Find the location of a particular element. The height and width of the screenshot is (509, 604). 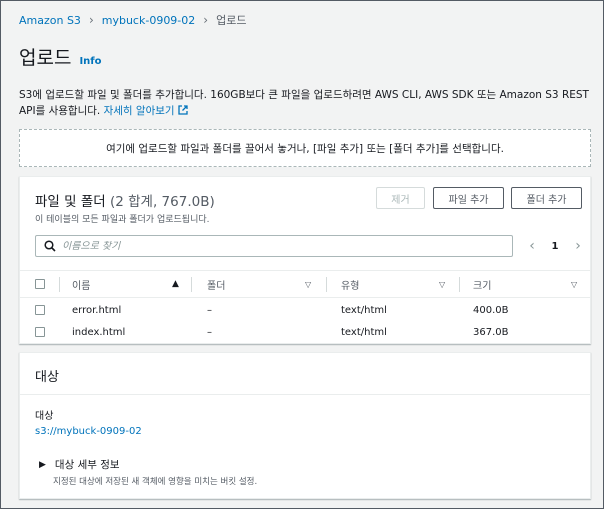

current-page: 1 is located at coordinates (555, 246).